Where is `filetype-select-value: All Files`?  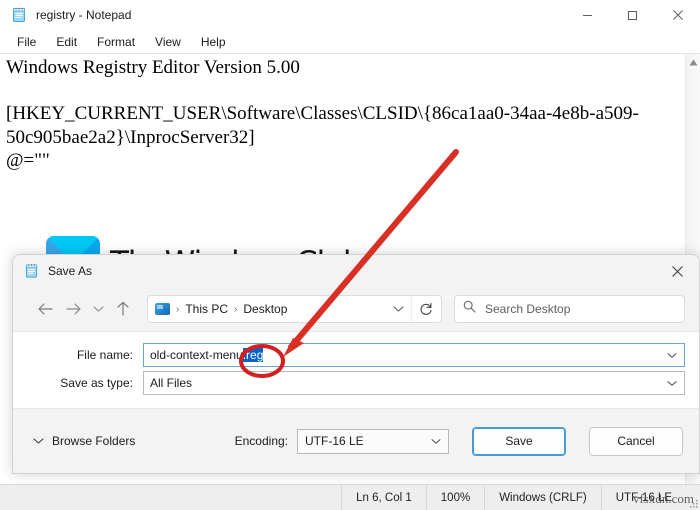
filetype-select-value: All Files is located at coordinates (171, 383).